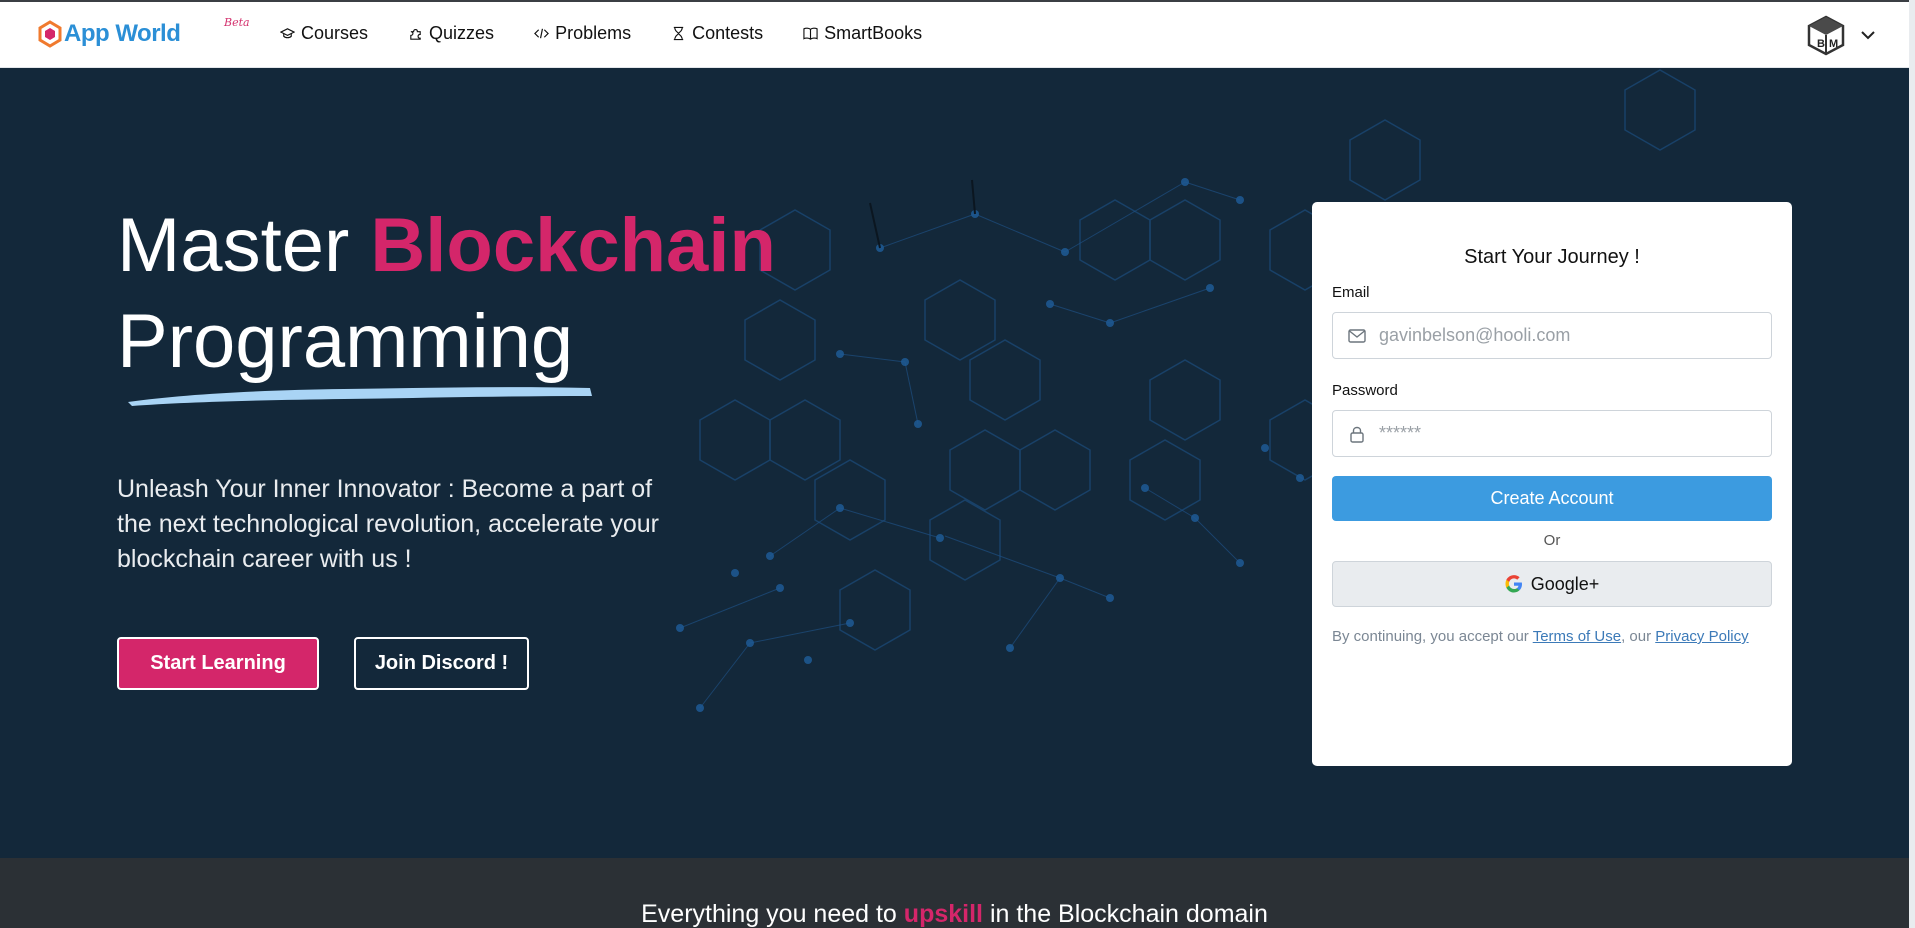 This screenshot has width=1915, height=928. Describe the element at coordinates (1701, 636) in the screenshot. I see `privacy-policy-link: Privacy Policy` at that location.